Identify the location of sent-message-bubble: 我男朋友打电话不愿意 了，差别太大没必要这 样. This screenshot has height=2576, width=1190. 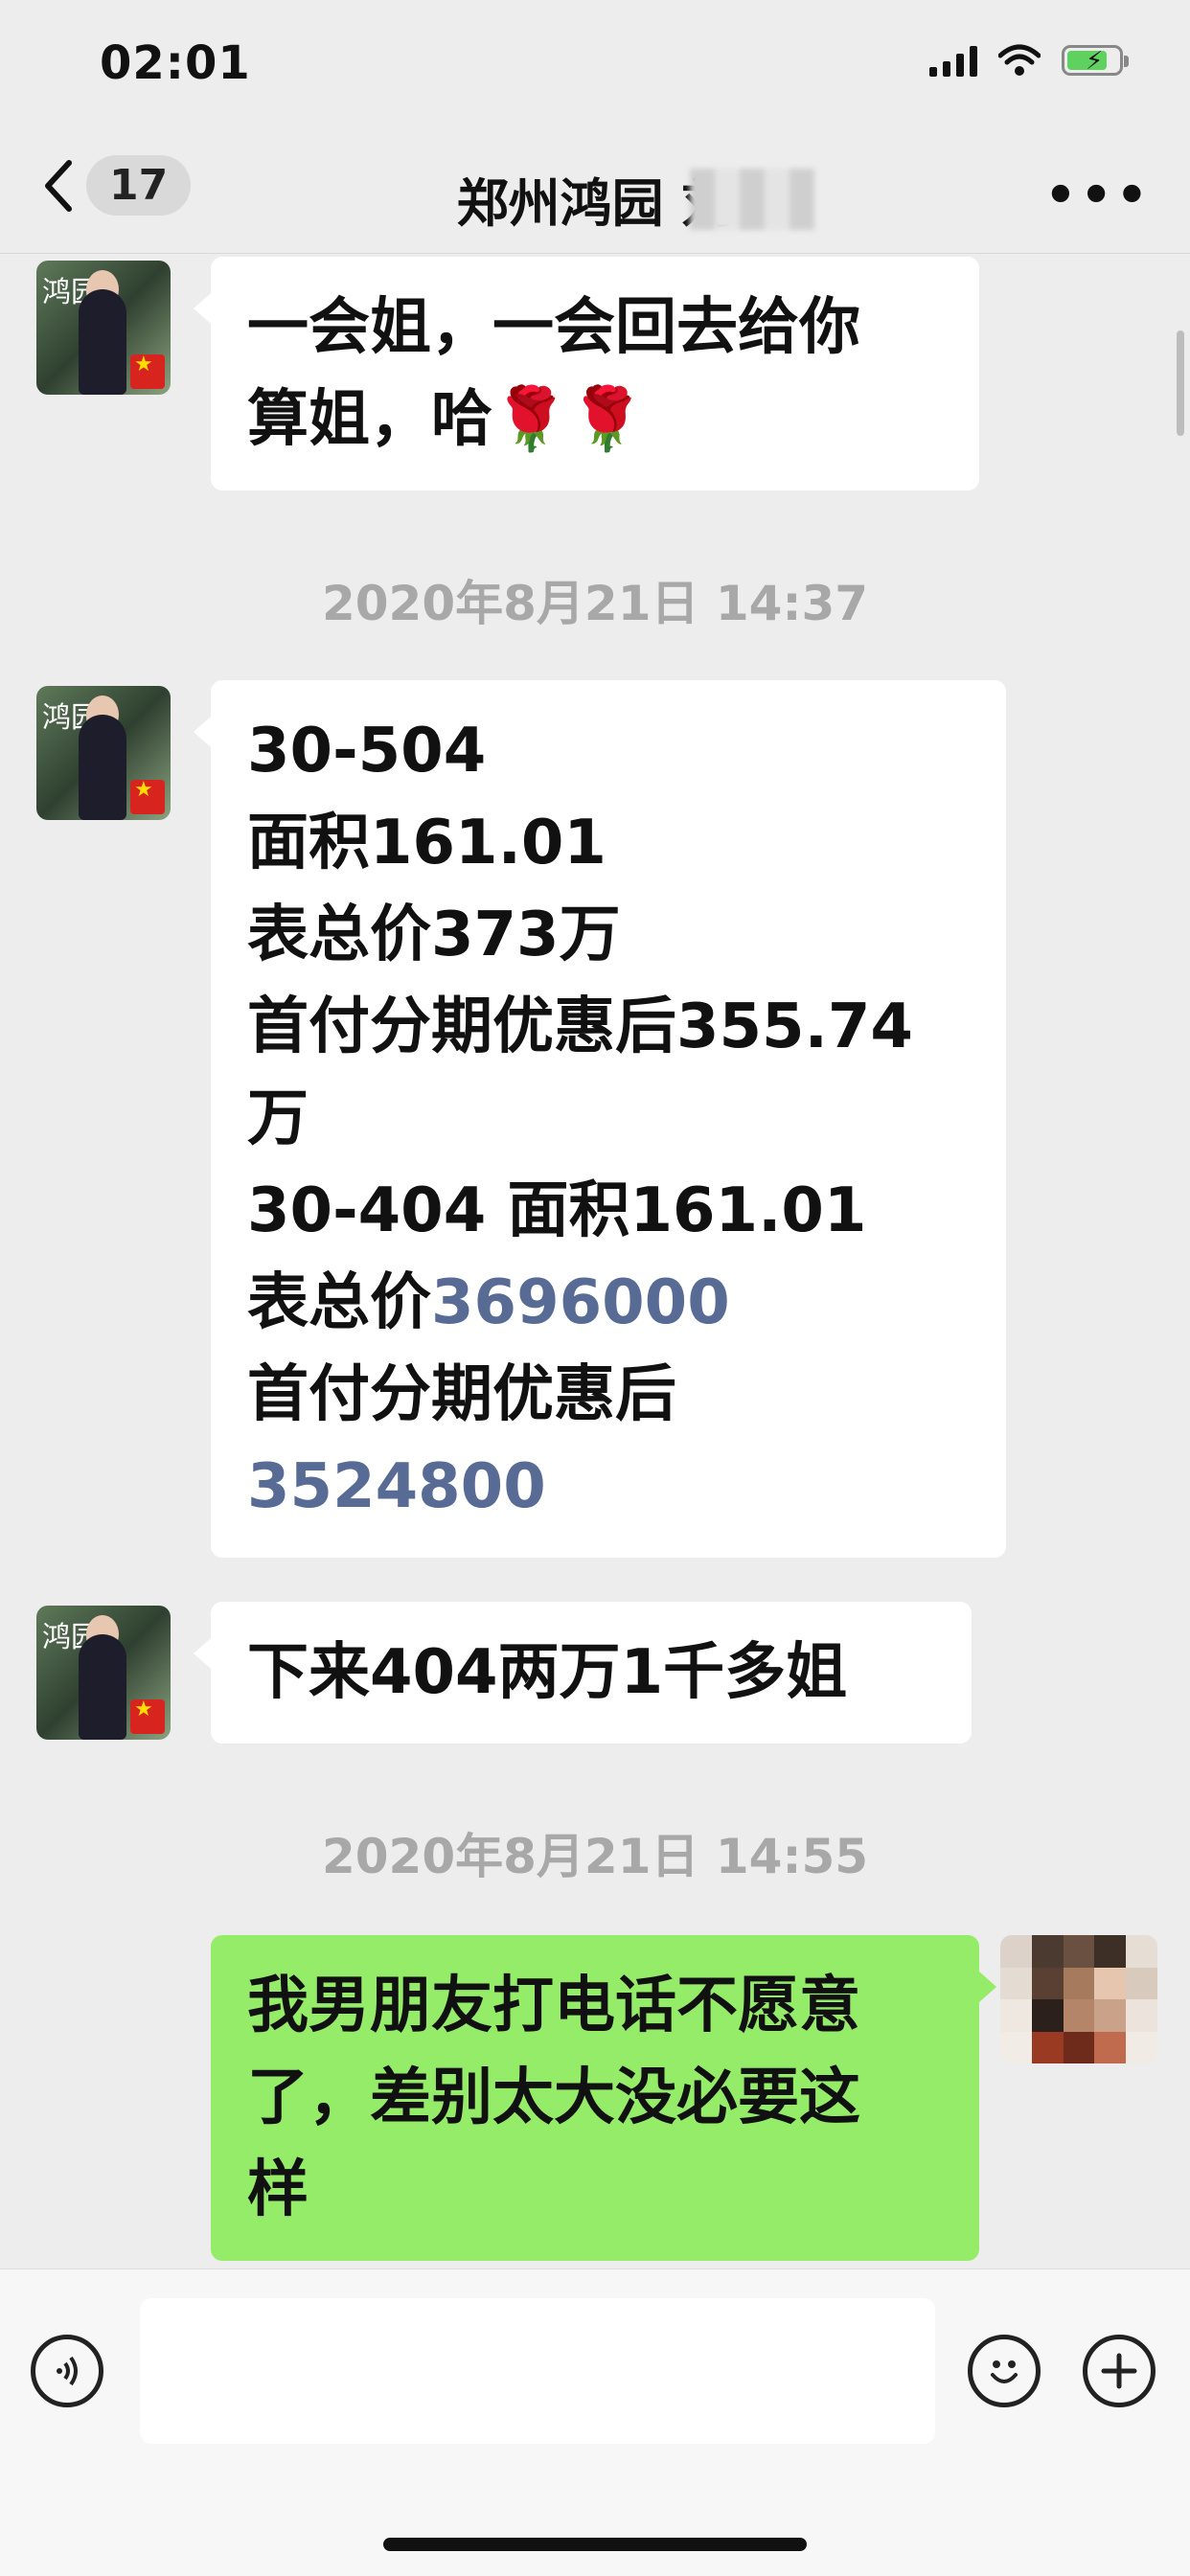
(604, 2098).